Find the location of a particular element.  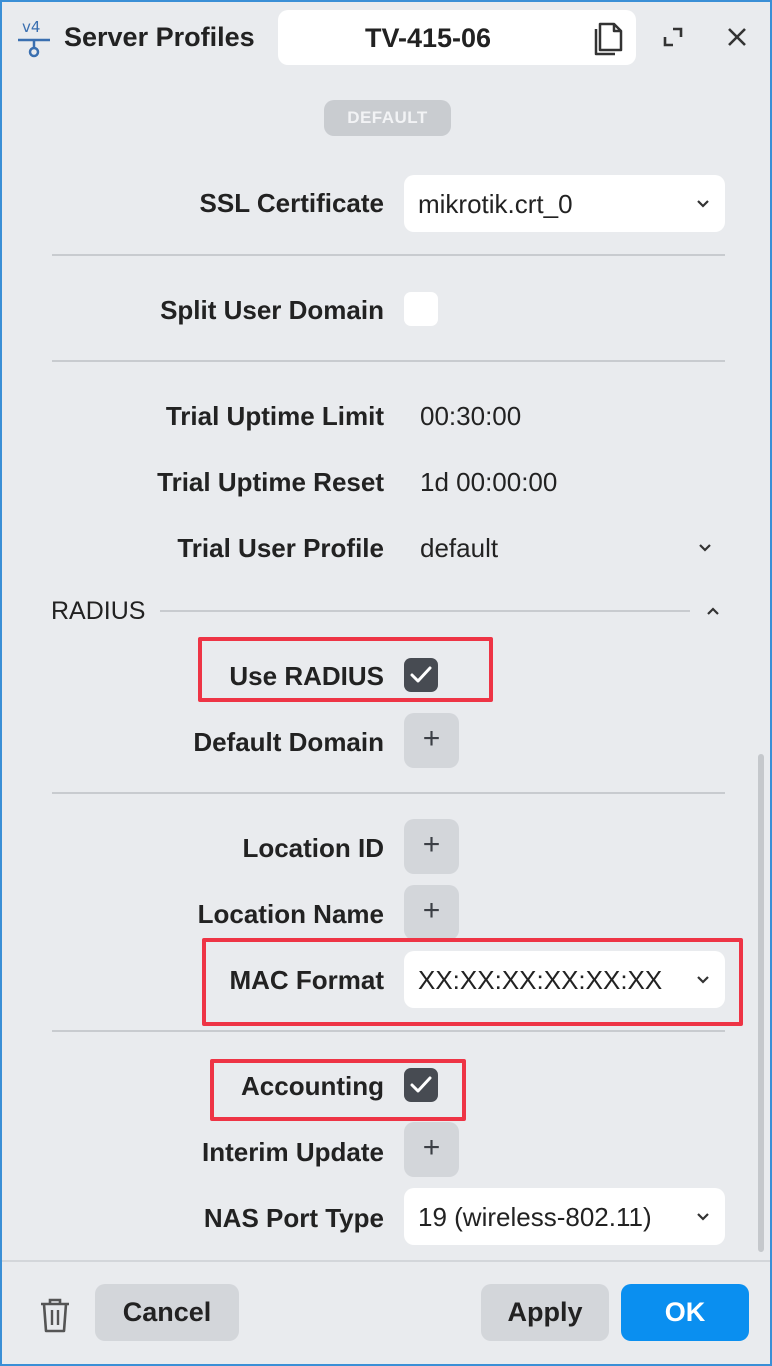

interim-update-label: Interim Update is located at coordinates (292, 1152).